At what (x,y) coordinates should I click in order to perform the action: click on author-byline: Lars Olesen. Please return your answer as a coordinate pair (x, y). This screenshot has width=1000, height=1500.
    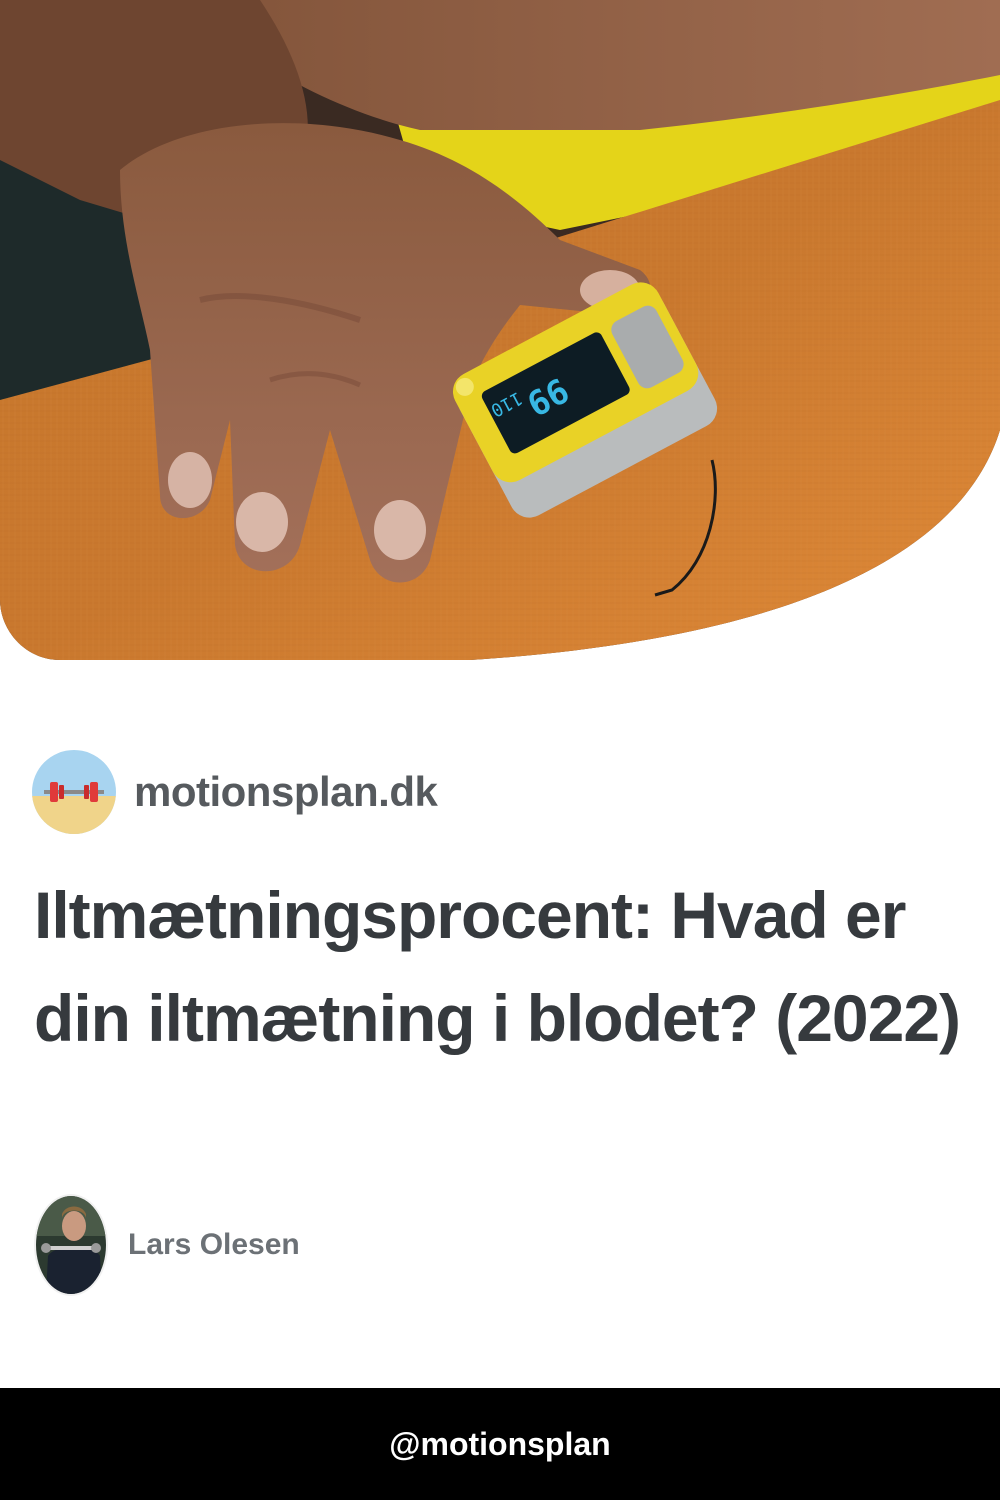
    Looking at the image, I should click on (167, 1245).